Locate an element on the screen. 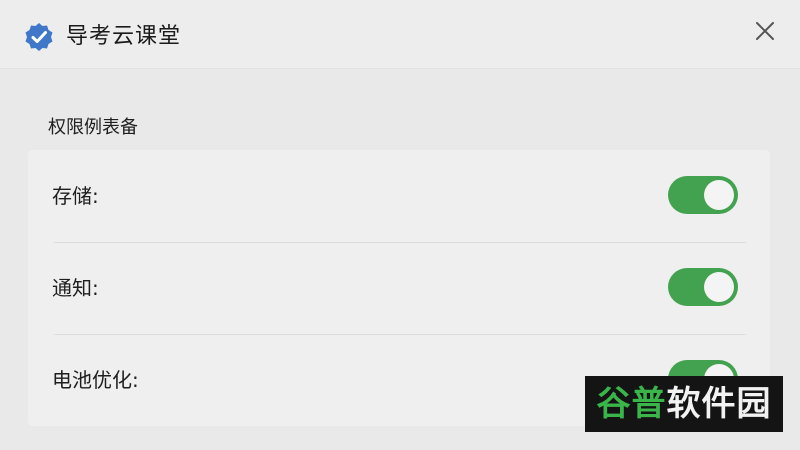 The height and width of the screenshot is (450, 800). shield-check-icon is located at coordinates (39, 37).